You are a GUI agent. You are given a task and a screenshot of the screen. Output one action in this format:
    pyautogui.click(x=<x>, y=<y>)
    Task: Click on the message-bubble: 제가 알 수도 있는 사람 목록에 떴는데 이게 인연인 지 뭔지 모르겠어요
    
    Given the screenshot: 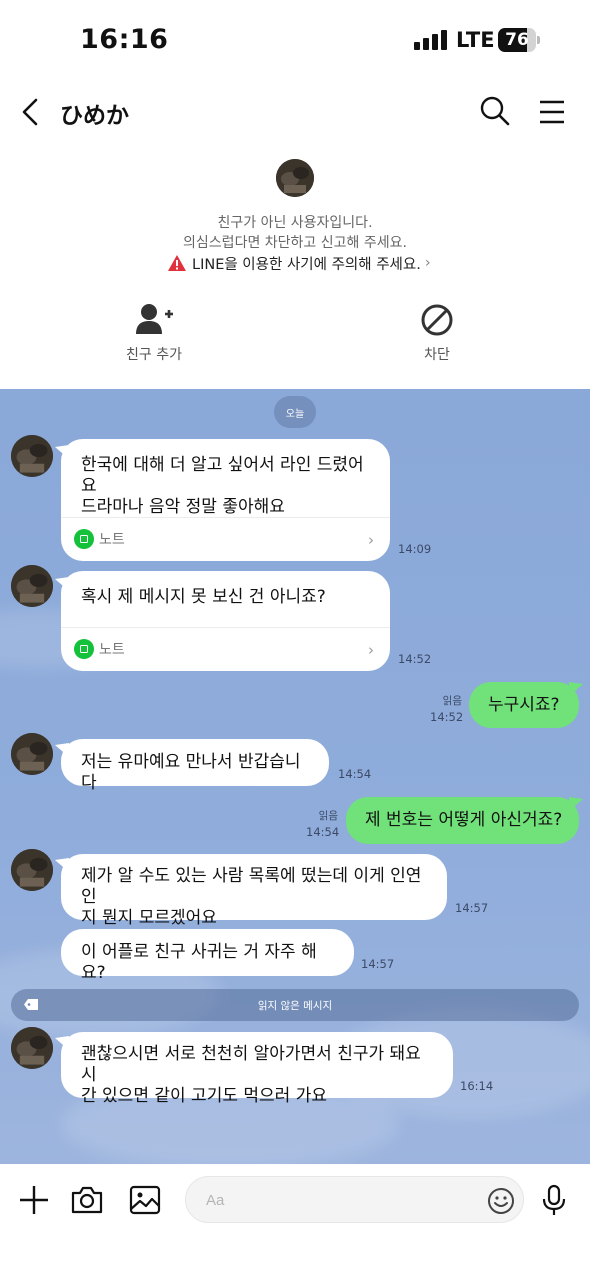 What is the action you would take?
    pyautogui.click(x=254, y=891)
    